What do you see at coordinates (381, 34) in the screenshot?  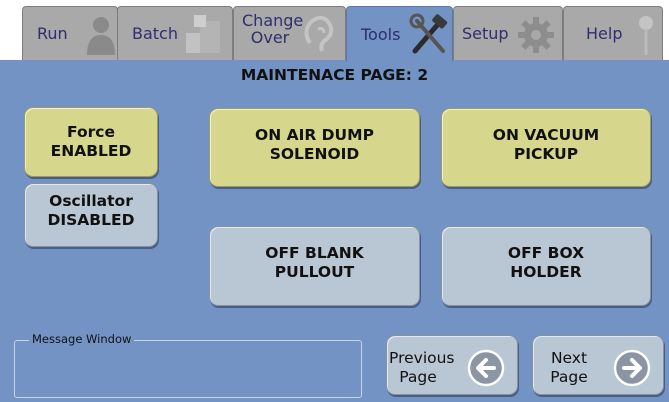 I see `tab-tools-label: Tools` at bounding box center [381, 34].